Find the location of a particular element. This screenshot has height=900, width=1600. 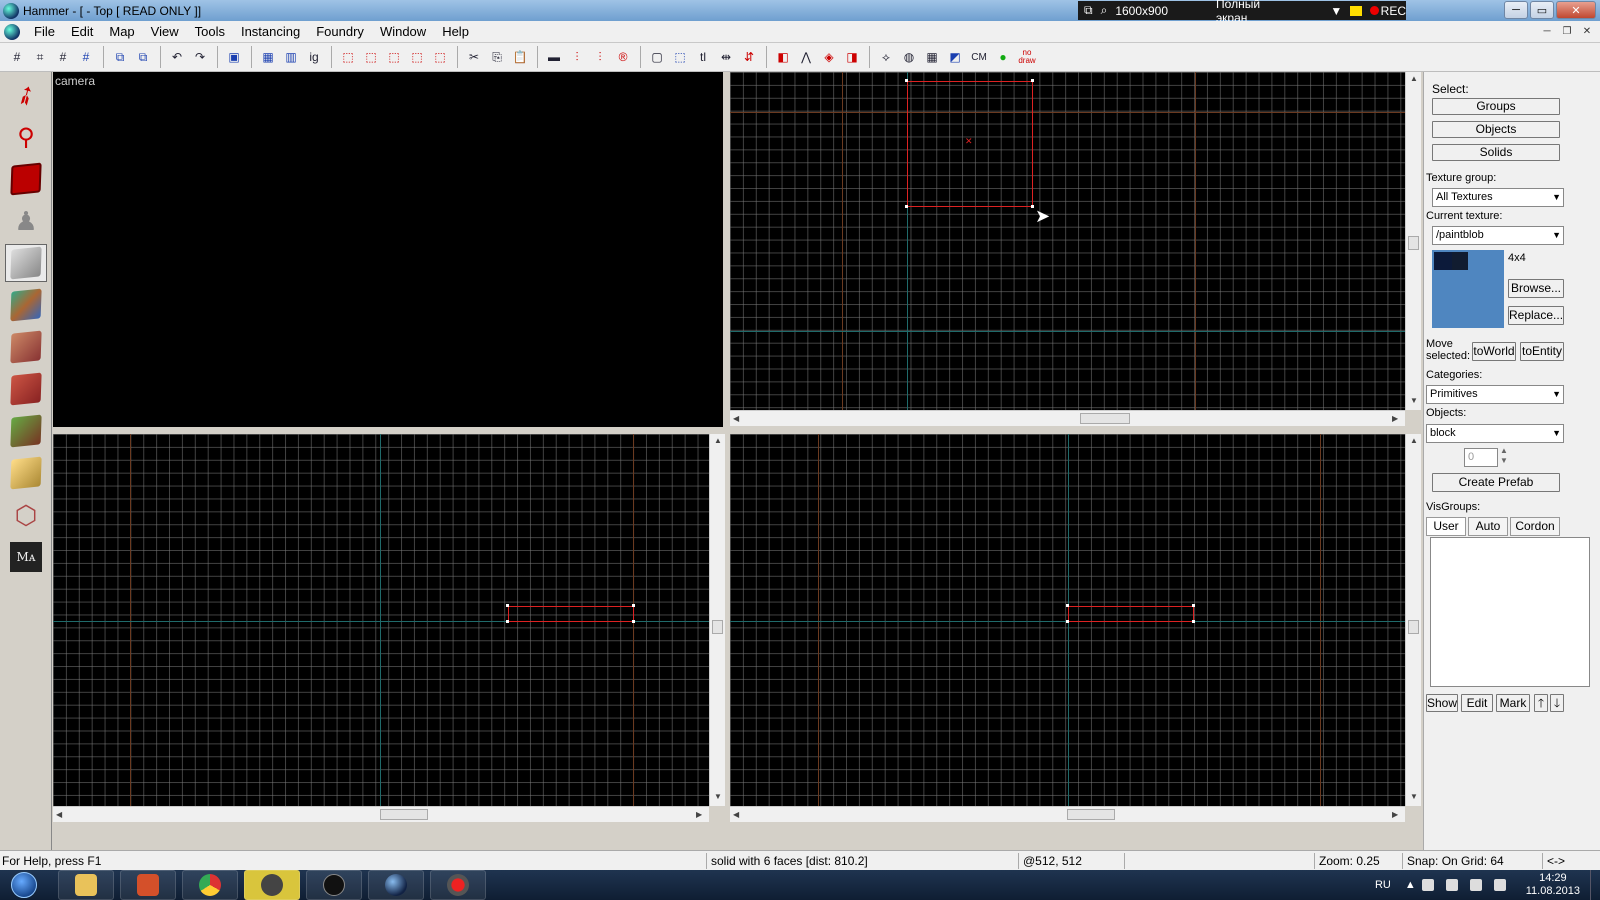

mdi-minimize-icon: ─ is located at coordinates (1547, 31).